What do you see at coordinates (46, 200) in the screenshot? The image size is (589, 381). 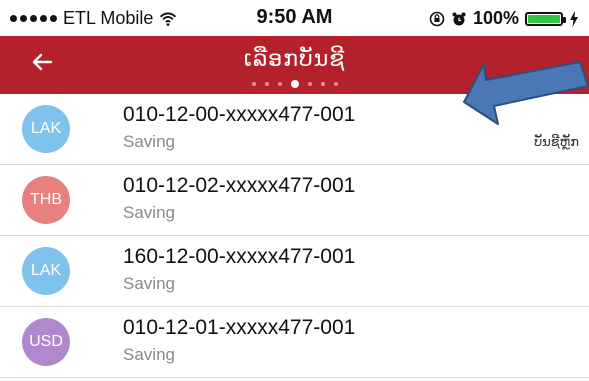 I see `currency-avatar: THB` at bounding box center [46, 200].